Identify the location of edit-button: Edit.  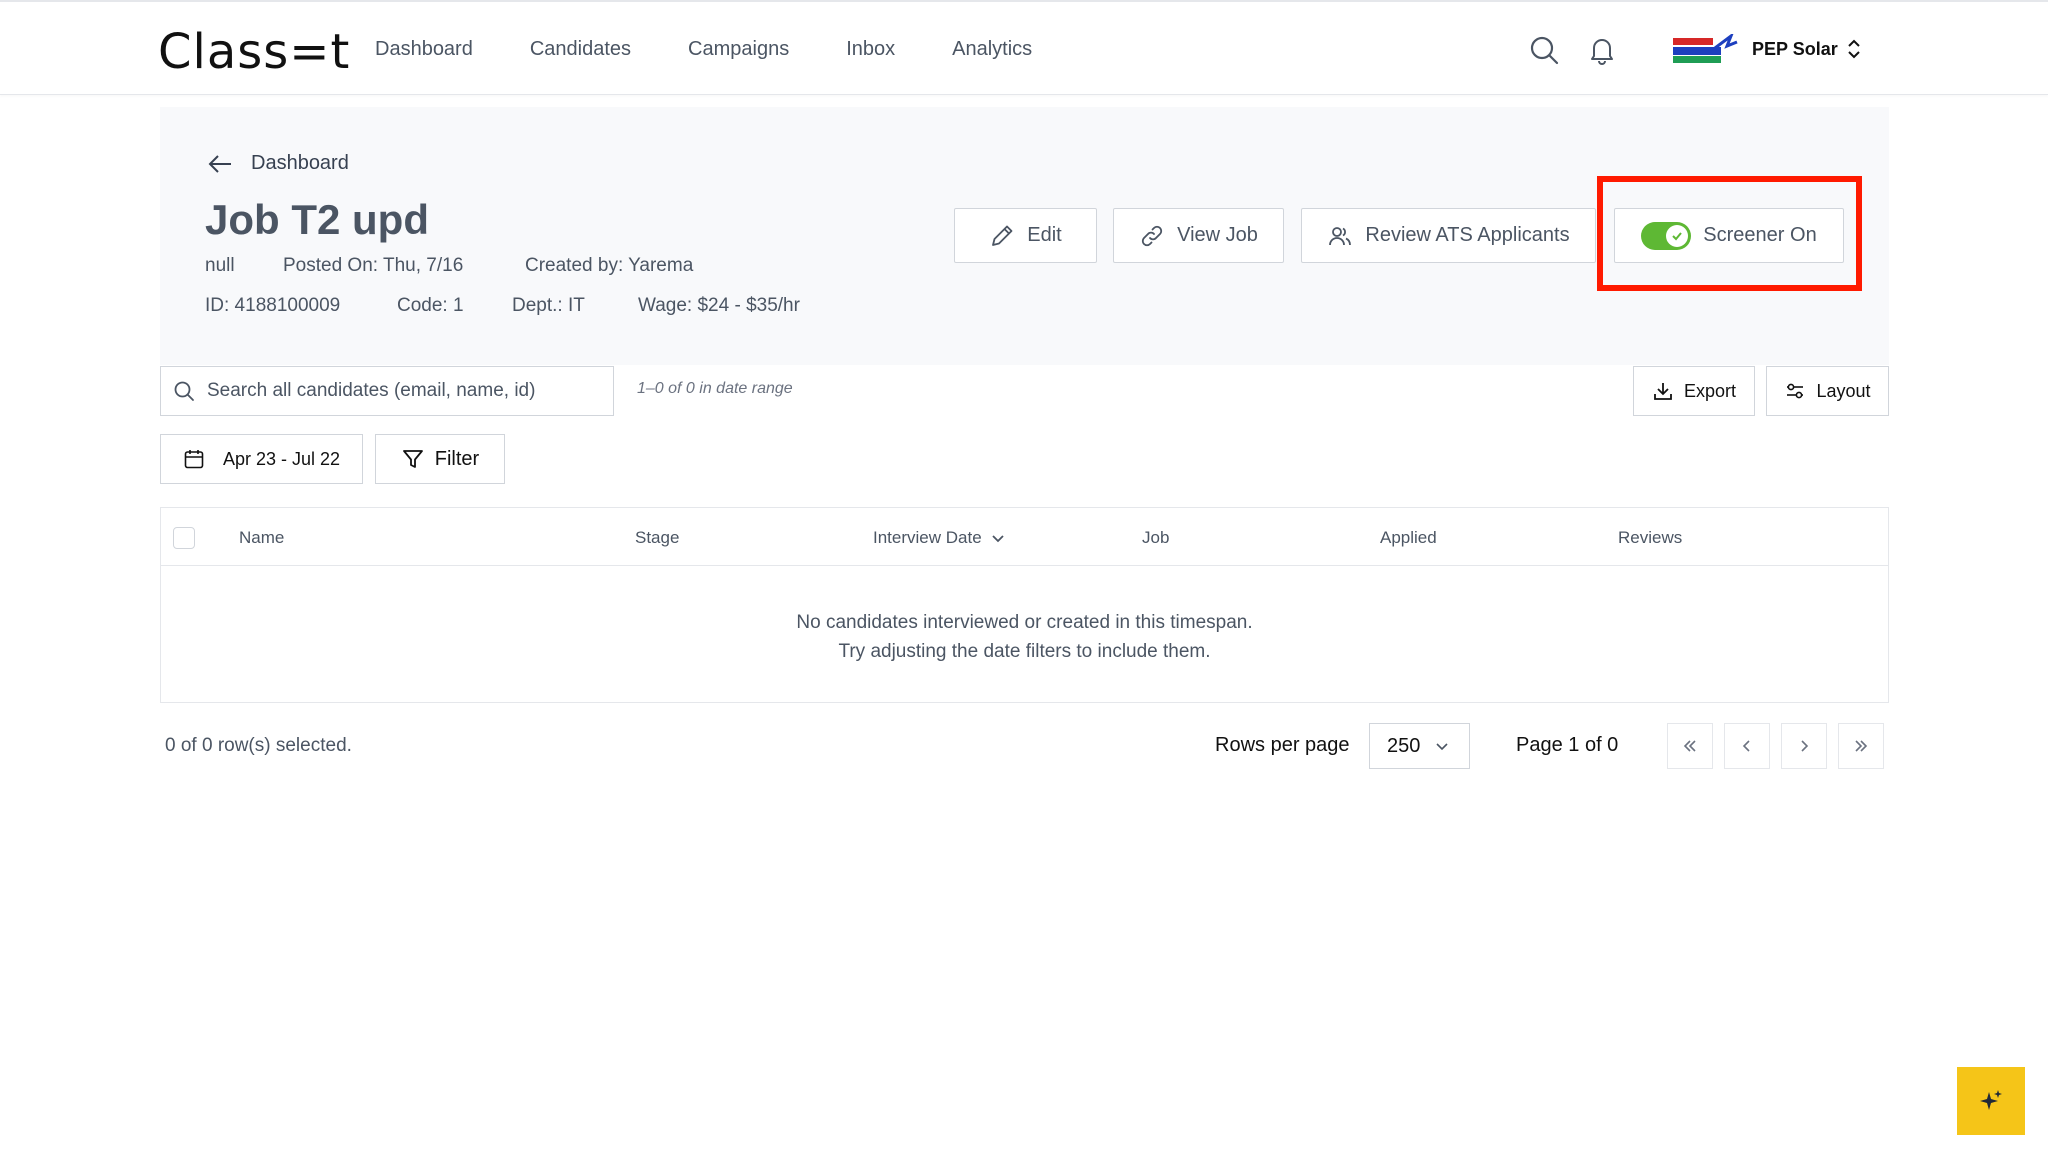
(1025, 235).